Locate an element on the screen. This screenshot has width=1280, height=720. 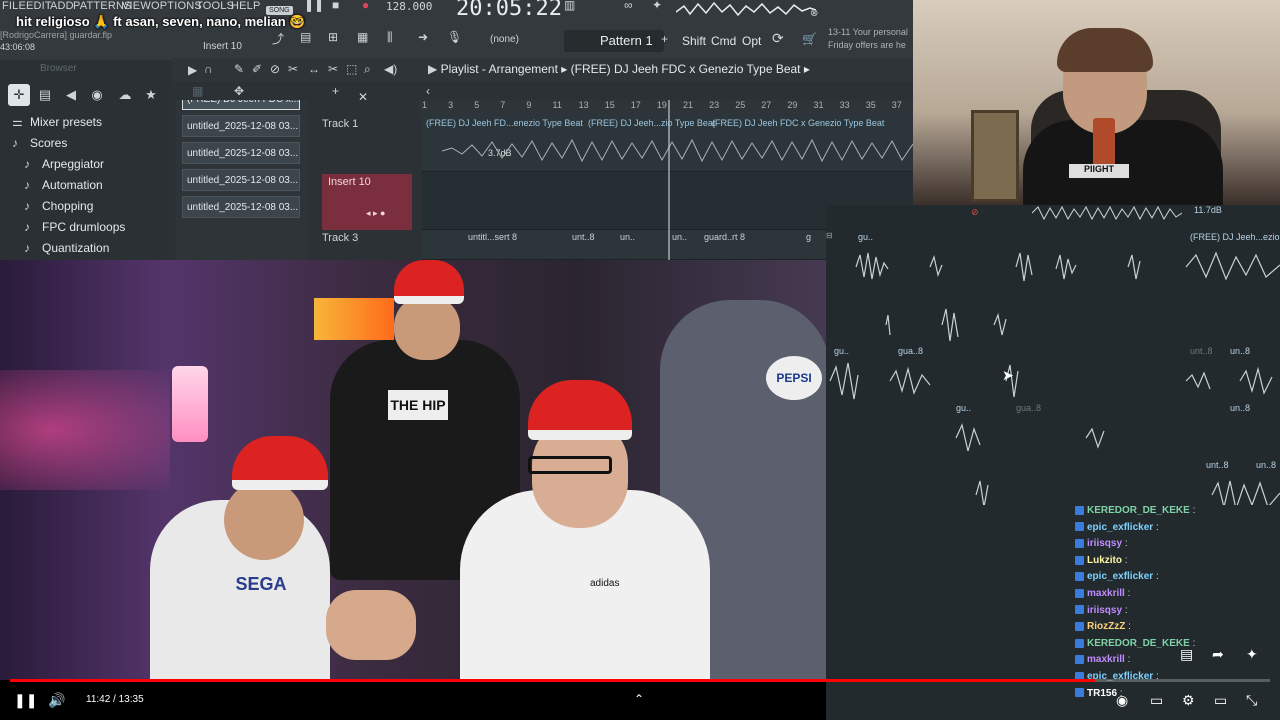
select-icon: ⬚ is located at coordinates (351, 69).